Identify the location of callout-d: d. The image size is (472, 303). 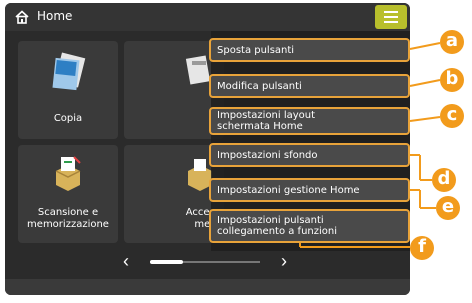
(444, 180).